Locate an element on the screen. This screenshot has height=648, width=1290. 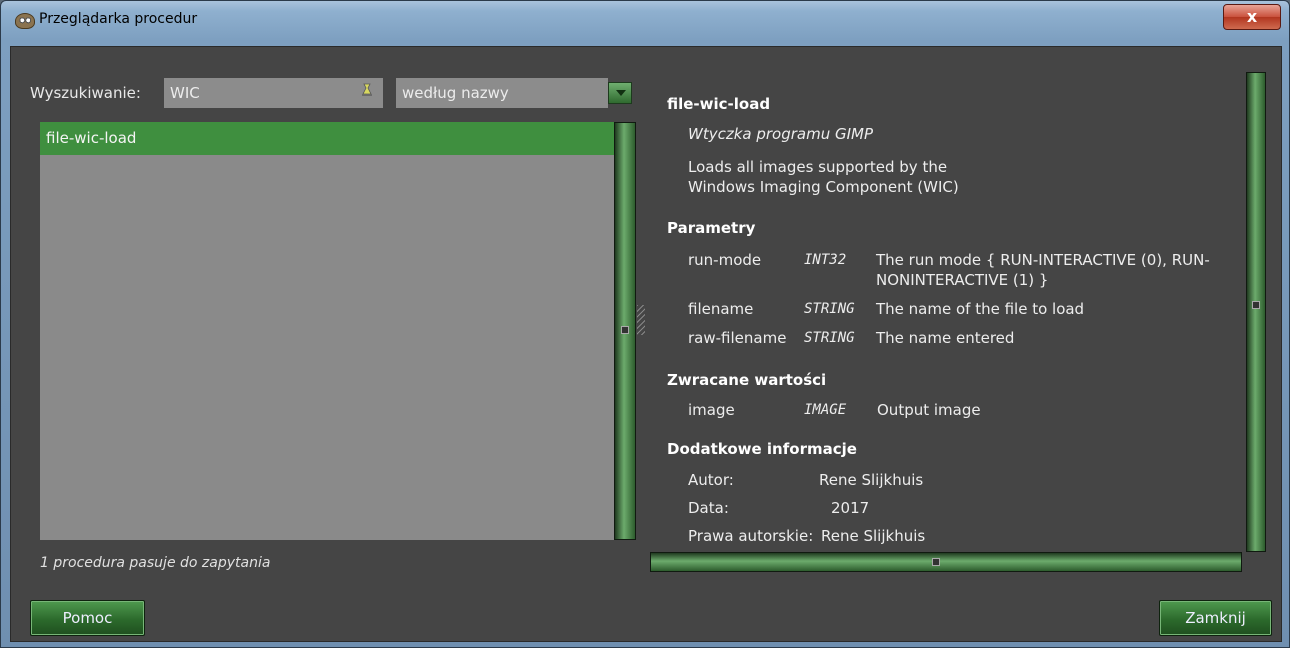
clear-icon is located at coordinates (367, 90).